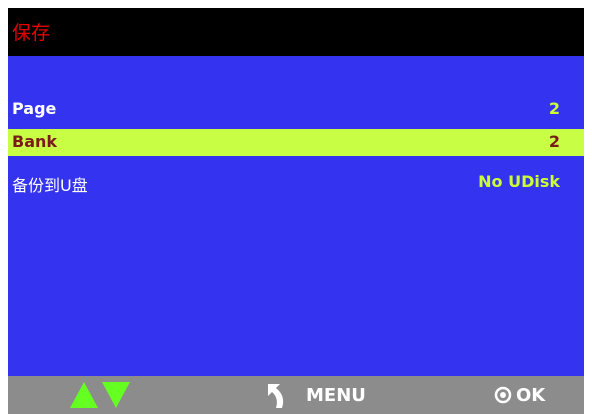 Image resolution: width=592 pixels, height=414 pixels. What do you see at coordinates (277, 396) in the screenshot?
I see `back-arrow-icon` at bounding box center [277, 396].